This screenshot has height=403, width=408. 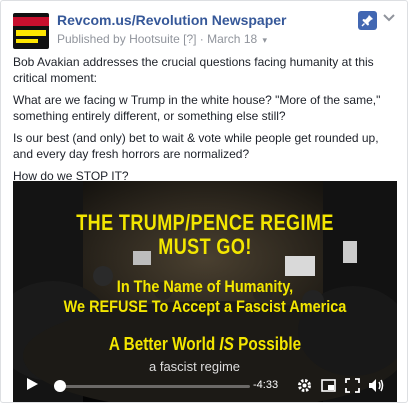 I want to click on picture-in-picture-icon, so click(x=328, y=385).